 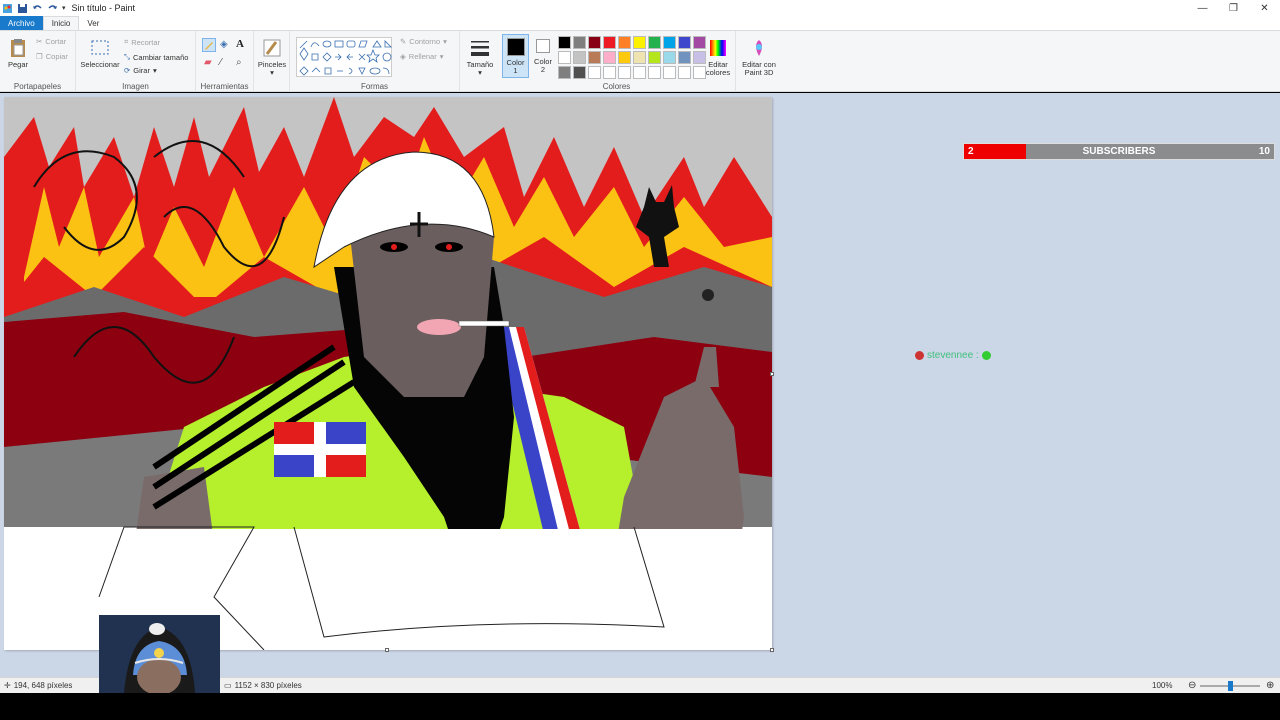 What do you see at coordinates (1233, 8) in the screenshot?
I see `restore-button: ❐` at bounding box center [1233, 8].